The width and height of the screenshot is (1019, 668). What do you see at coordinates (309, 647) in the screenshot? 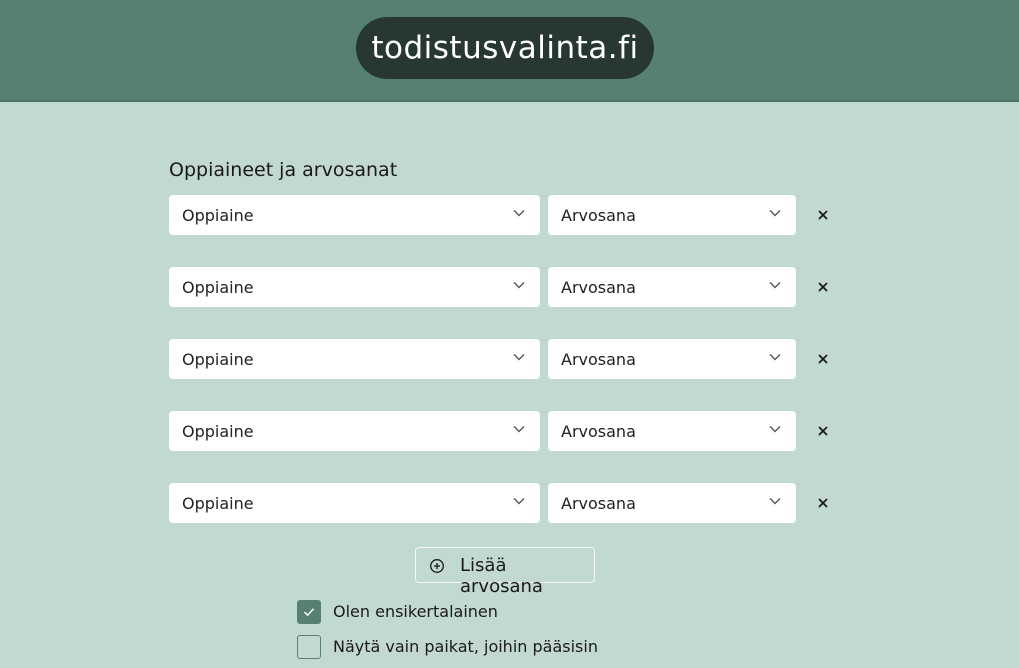
I see `eligible-only-checkbox` at bounding box center [309, 647].